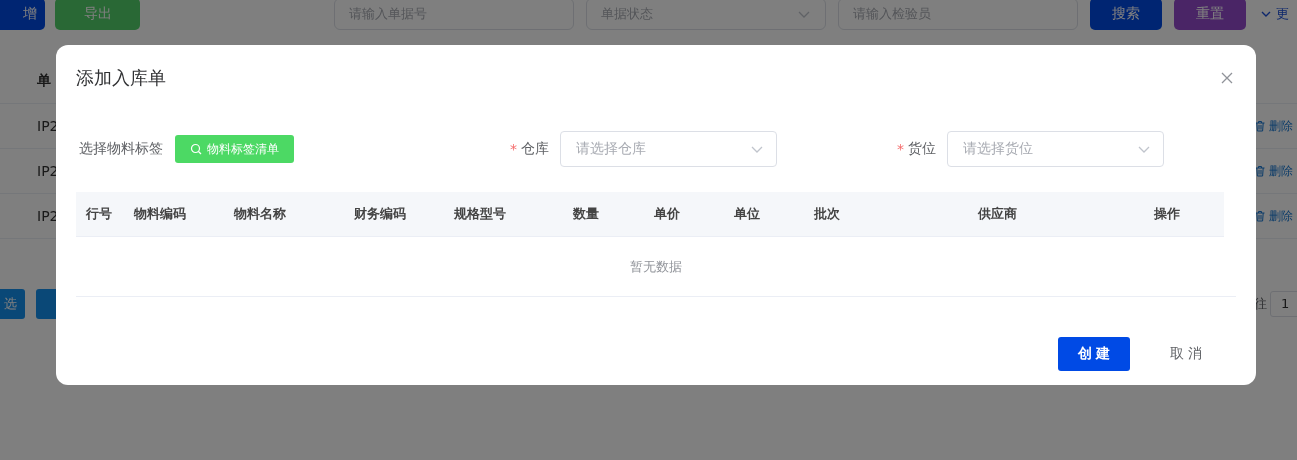  I want to click on column-header: 物料名称, so click(260, 213).